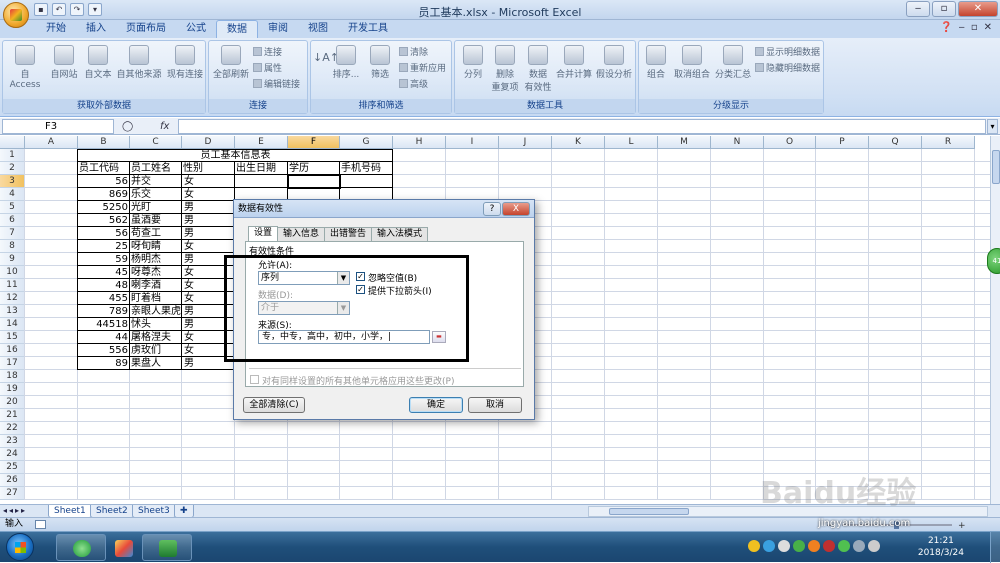  I want to click on tray-help-icon, so click(769, 546).